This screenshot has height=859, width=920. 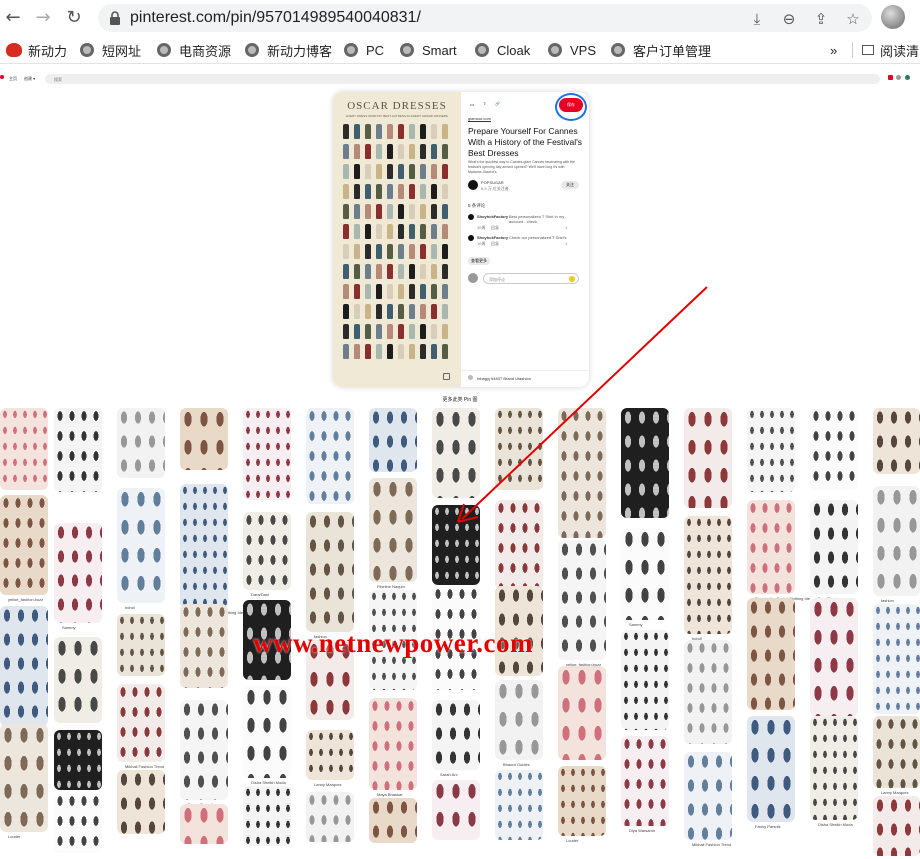 I want to click on expand-icon, so click(x=446, y=376).